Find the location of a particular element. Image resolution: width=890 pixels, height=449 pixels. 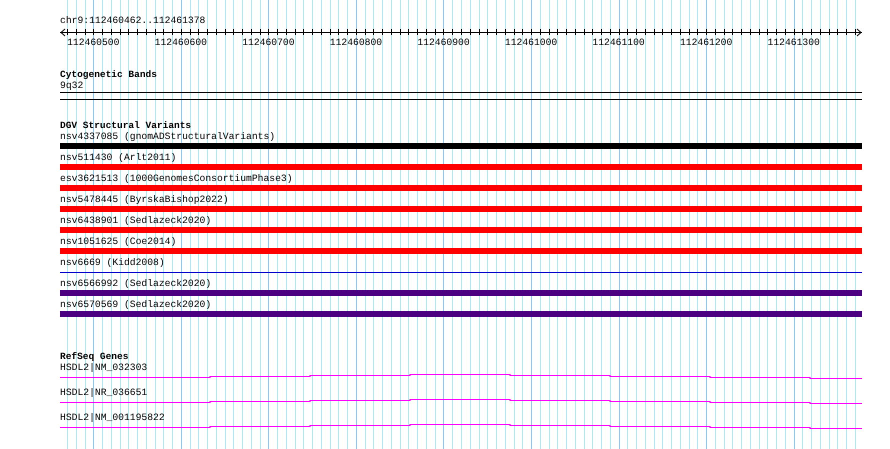

ruler-tick-label: 112460600 is located at coordinates (180, 42).